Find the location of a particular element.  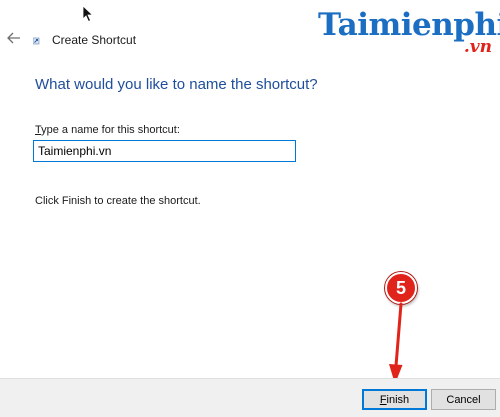

step-number-badge: 5 is located at coordinates (401, 288).